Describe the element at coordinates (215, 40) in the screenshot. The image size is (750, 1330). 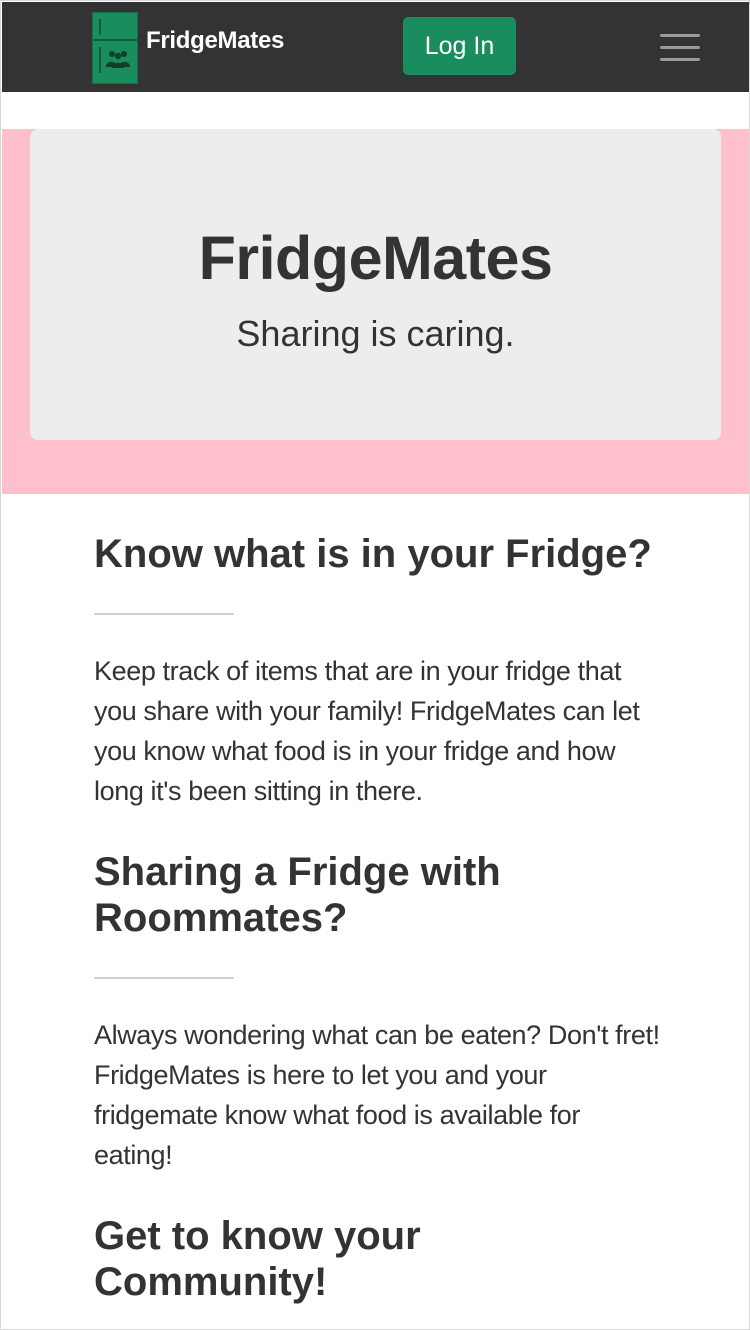
I see `brand-name: FridgeMates` at that location.